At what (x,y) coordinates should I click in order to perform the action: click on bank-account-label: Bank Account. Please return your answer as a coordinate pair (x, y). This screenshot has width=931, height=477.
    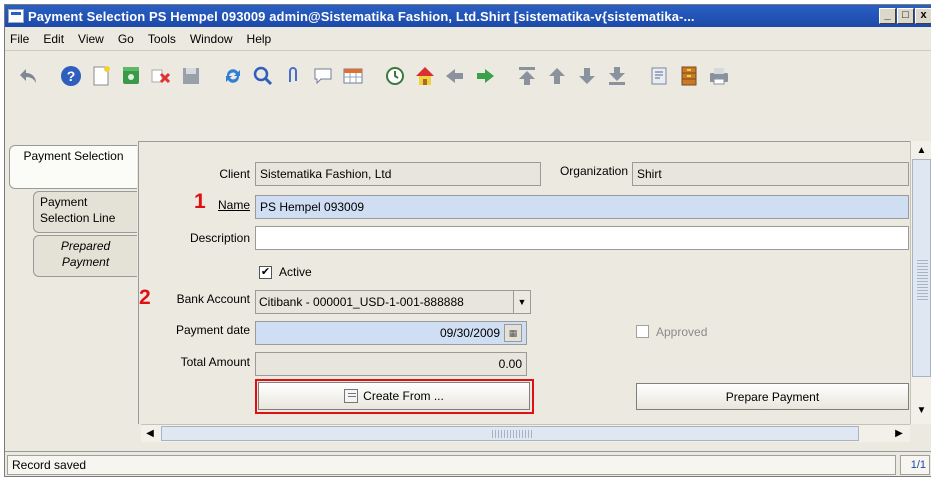
    Looking at the image, I should click on (213, 299).